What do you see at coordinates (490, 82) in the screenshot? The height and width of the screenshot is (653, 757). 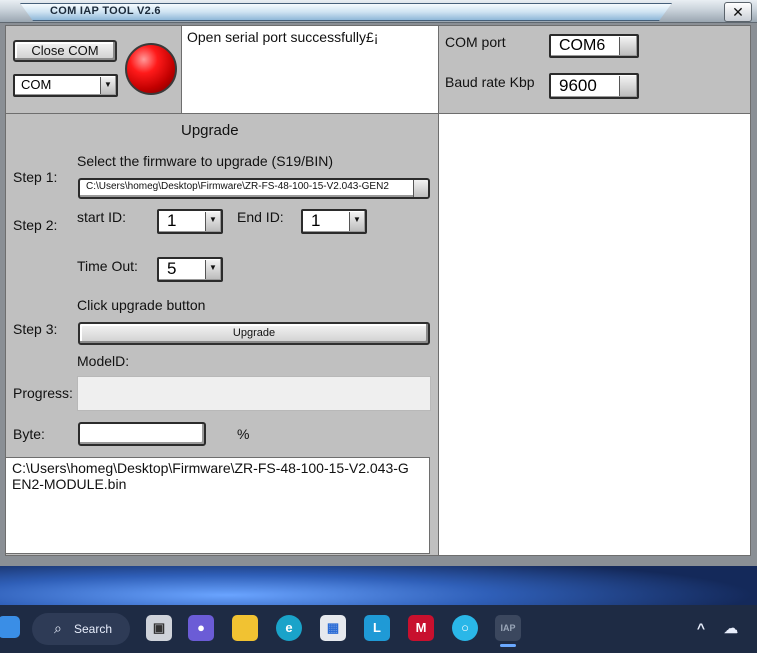 I see `baud-rate-label: Baud rate Kbp` at bounding box center [490, 82].